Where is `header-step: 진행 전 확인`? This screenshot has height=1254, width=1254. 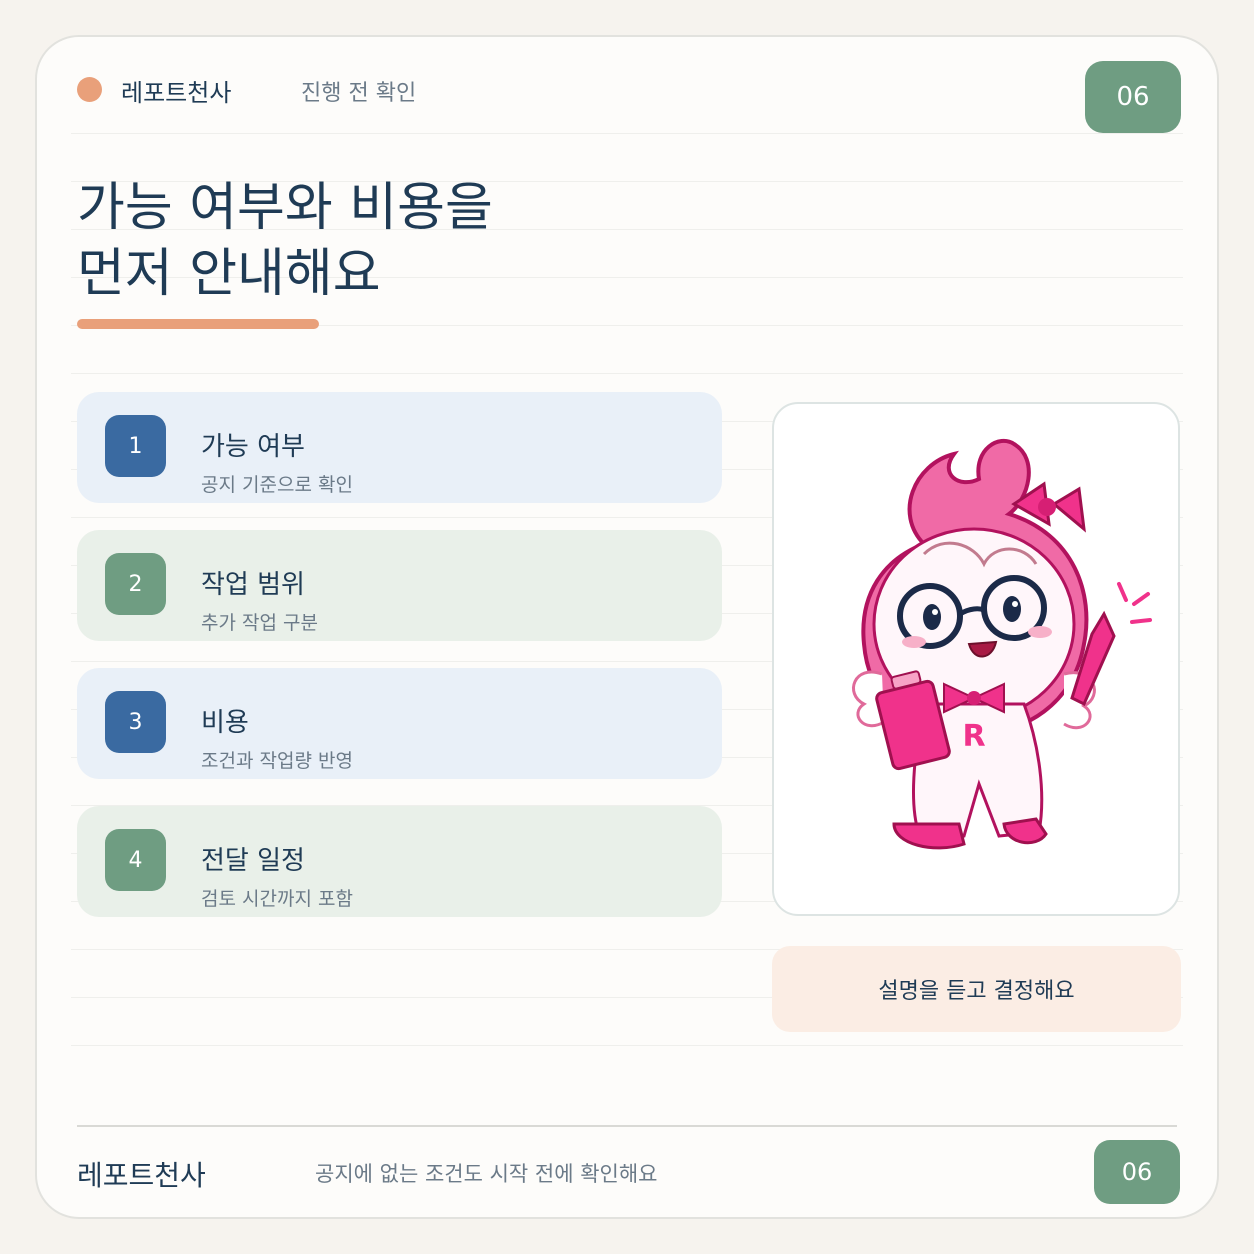
header-step: 진행 전 확인 is located at coordinates (359, 93).